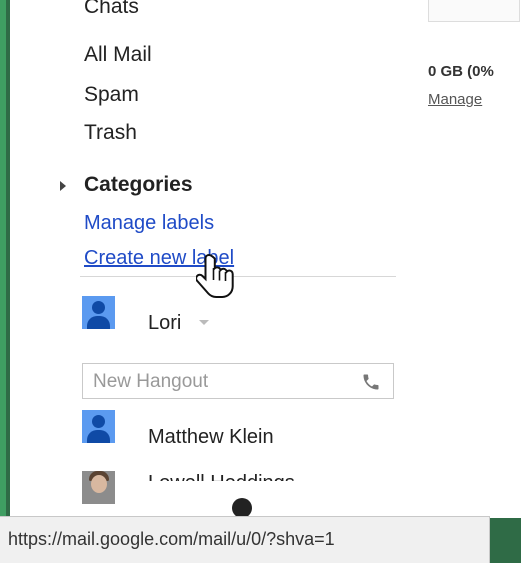 The height and width of the screenshot is (563, 521). Describe the element at coordinates (149, 223) in the screenshot. I see `manage-labels-link: Manage labels` at that location.